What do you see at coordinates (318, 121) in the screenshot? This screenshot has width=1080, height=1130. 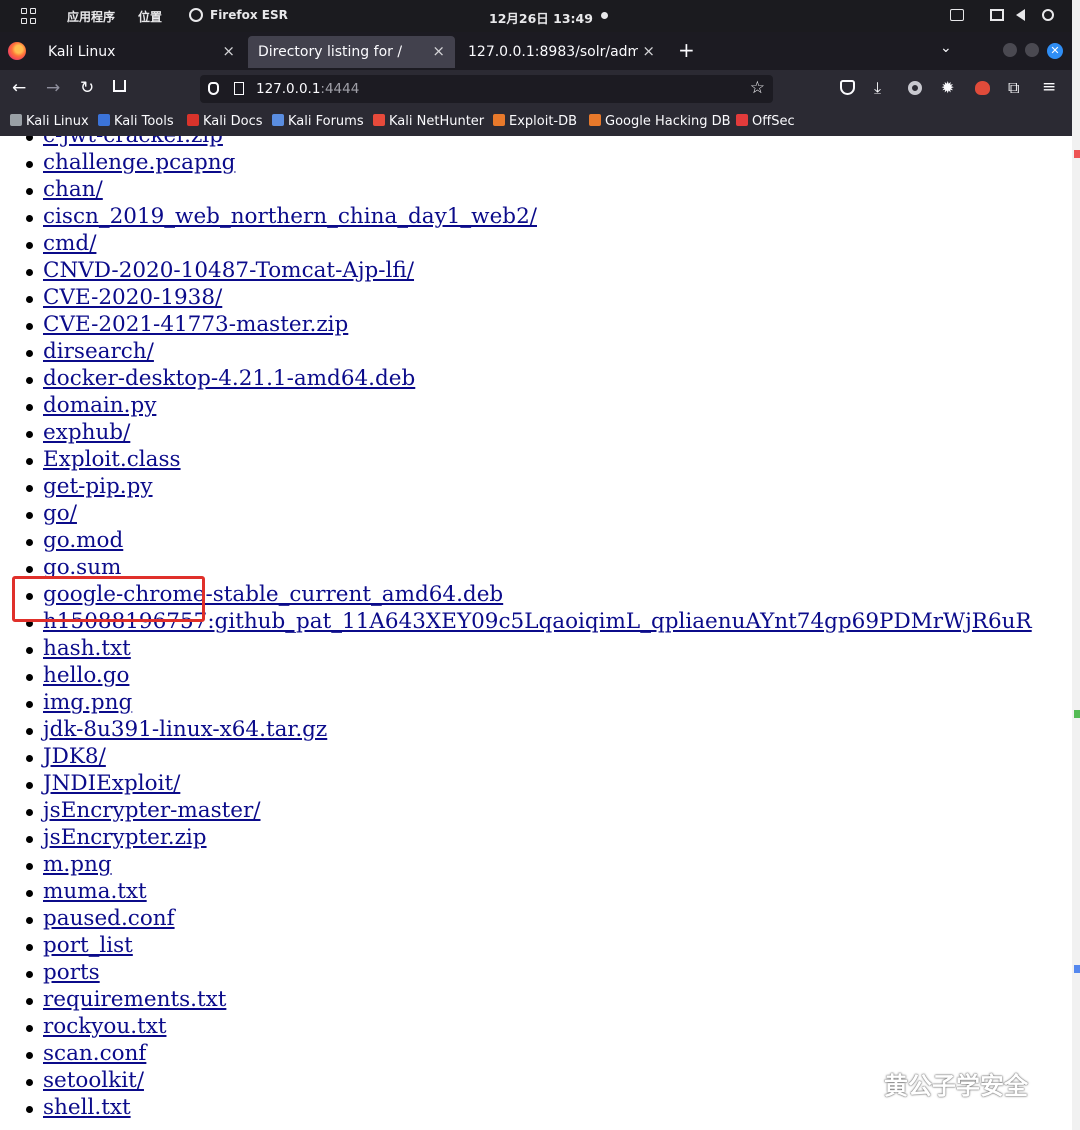 I see `bookmark-kali-forums: Kali Forums` at bounding box center [318, 121].